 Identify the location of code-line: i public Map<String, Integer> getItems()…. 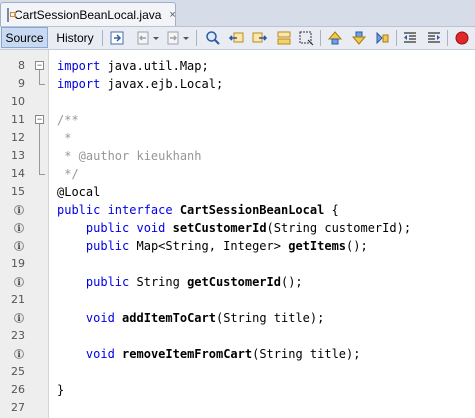
(237, 246).